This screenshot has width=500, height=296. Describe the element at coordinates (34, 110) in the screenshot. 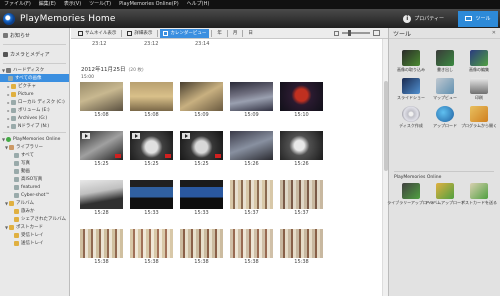

I see `sidebar-folder: ▸ ボリューム (E:)` at that location.